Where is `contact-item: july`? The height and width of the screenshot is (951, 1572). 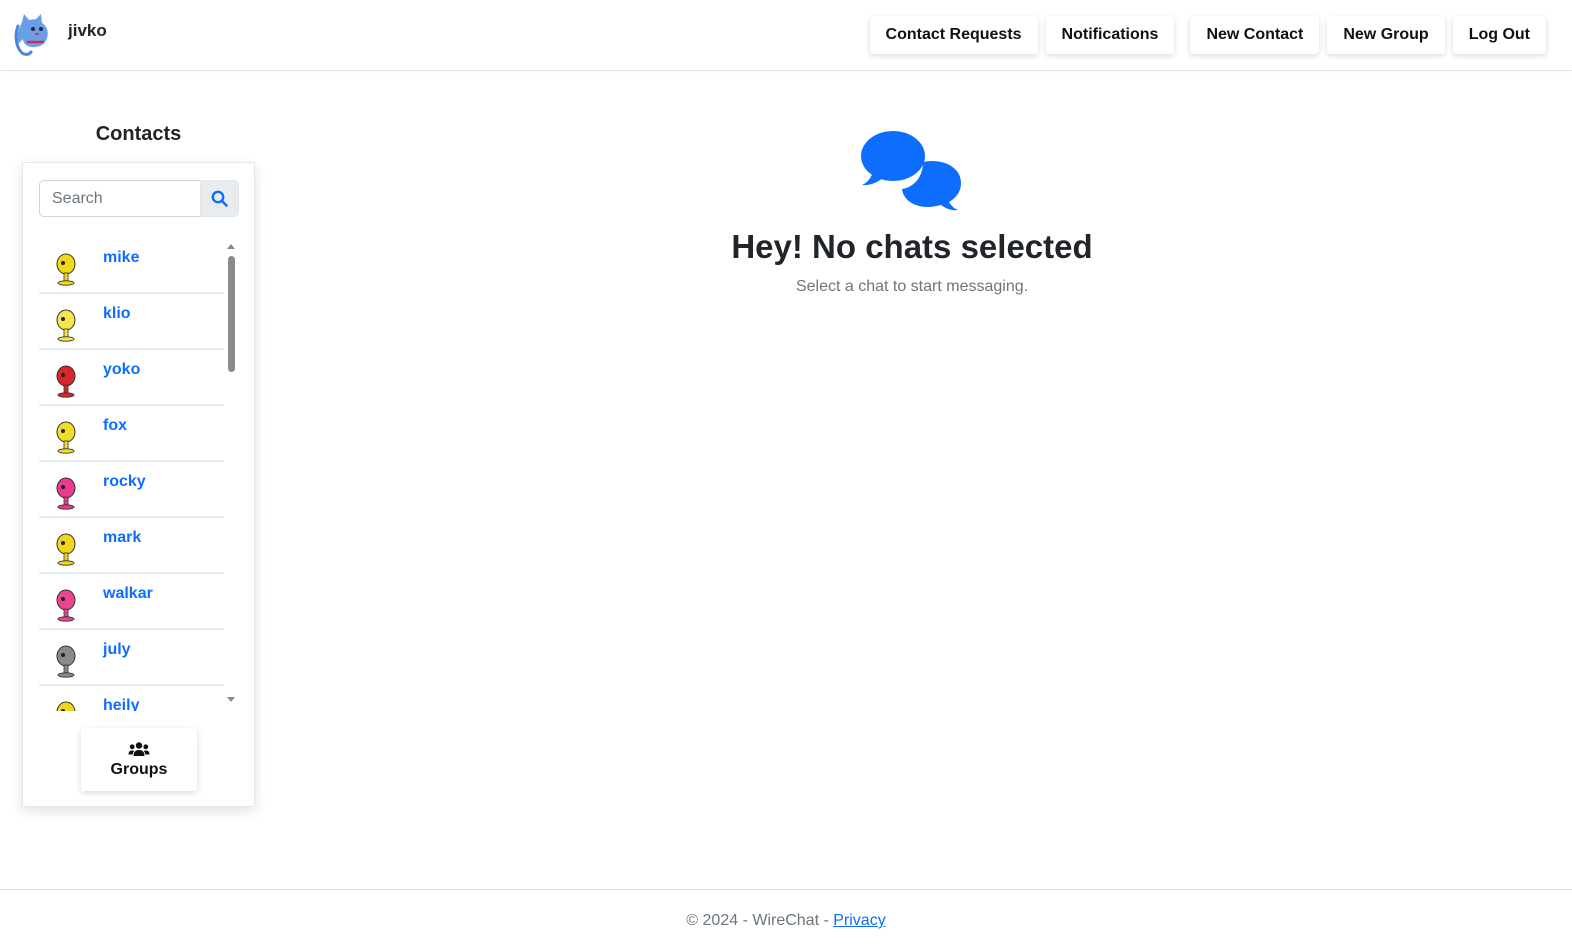
contact-item: july is located at coordinates (131, 658).